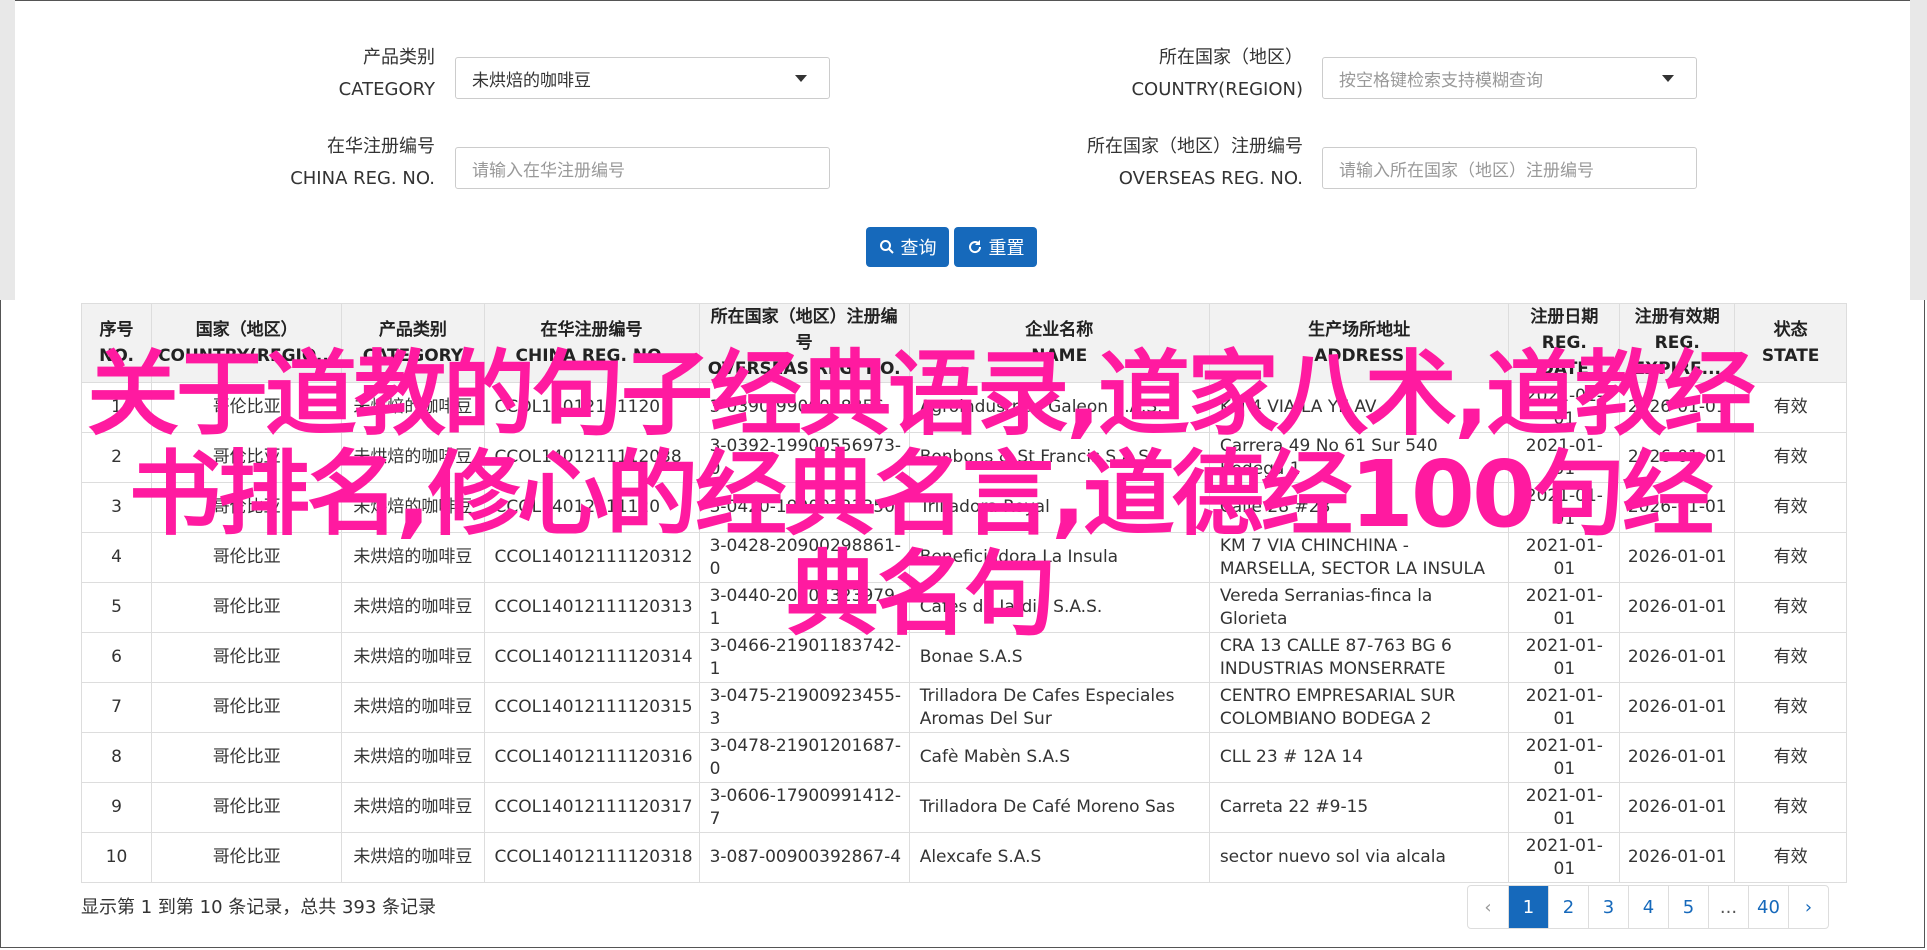 The height and width of the screenshot is (950, 1927). Describe the element at coordinates (591, 407) in the screenshot. I see `table-cell: CCOL14012111120` at that location.